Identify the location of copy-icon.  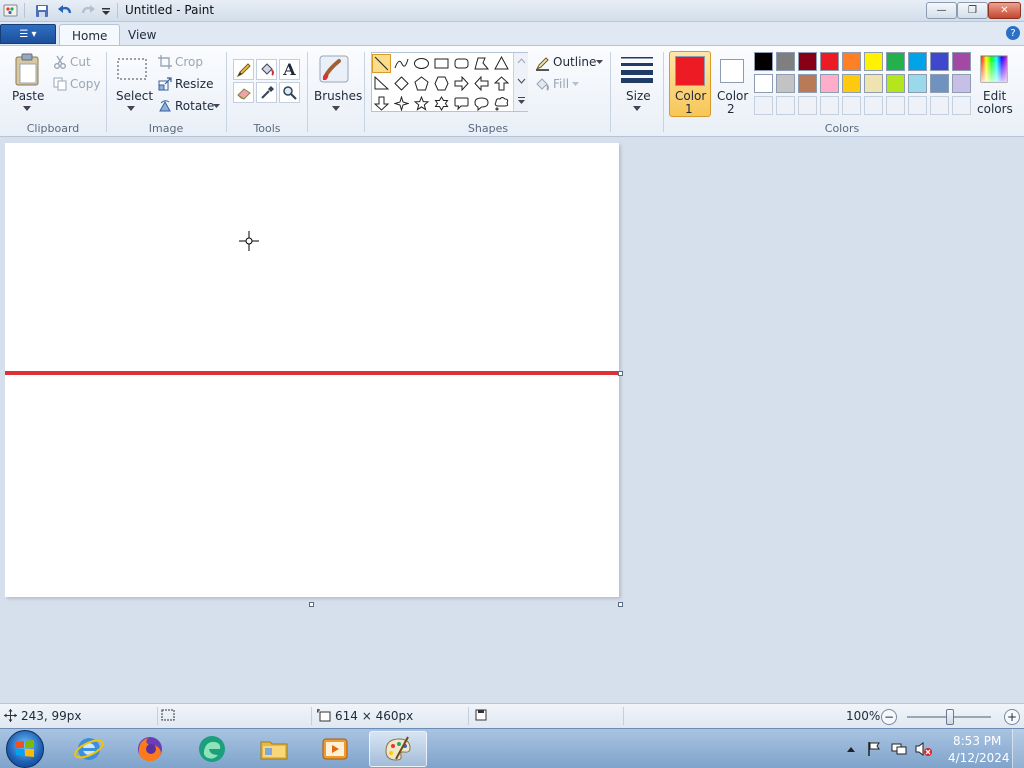
(60, 84).